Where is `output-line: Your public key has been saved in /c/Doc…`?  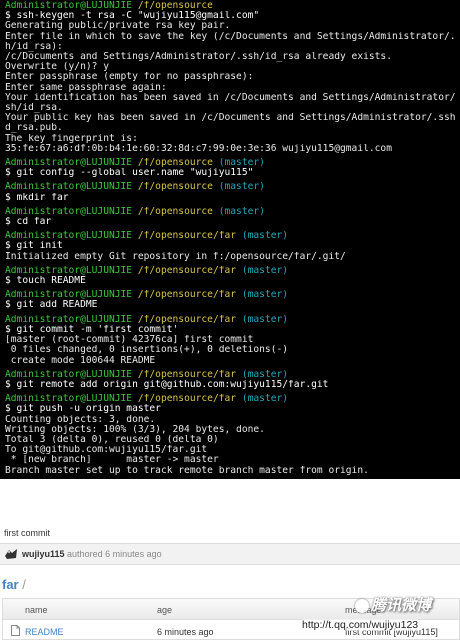 output-line: Your public key has been saved in /c/Doc… is located at coordinates (230, 118).